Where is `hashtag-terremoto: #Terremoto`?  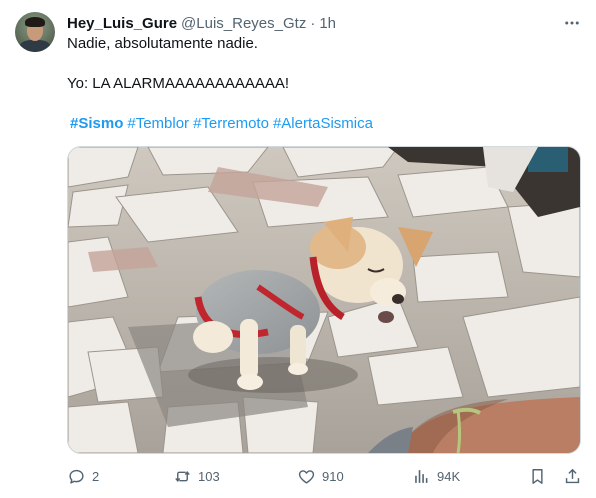 hashtag-terremoto: #Terremoto is located at coordinates (231, 124).